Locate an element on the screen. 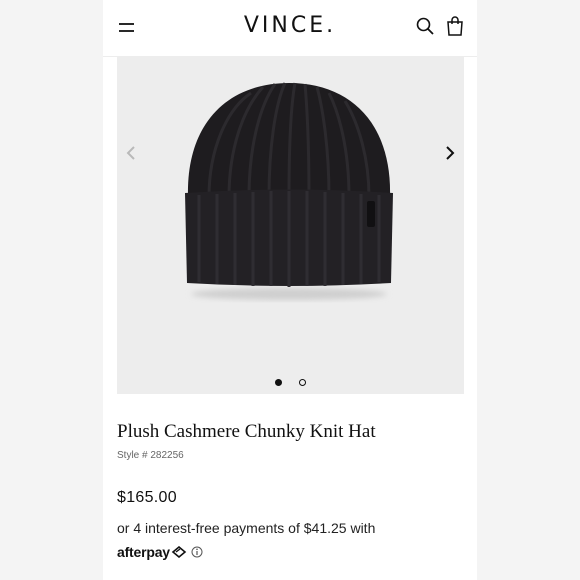  chevron-right-icon is located at coordinates (450, 153).